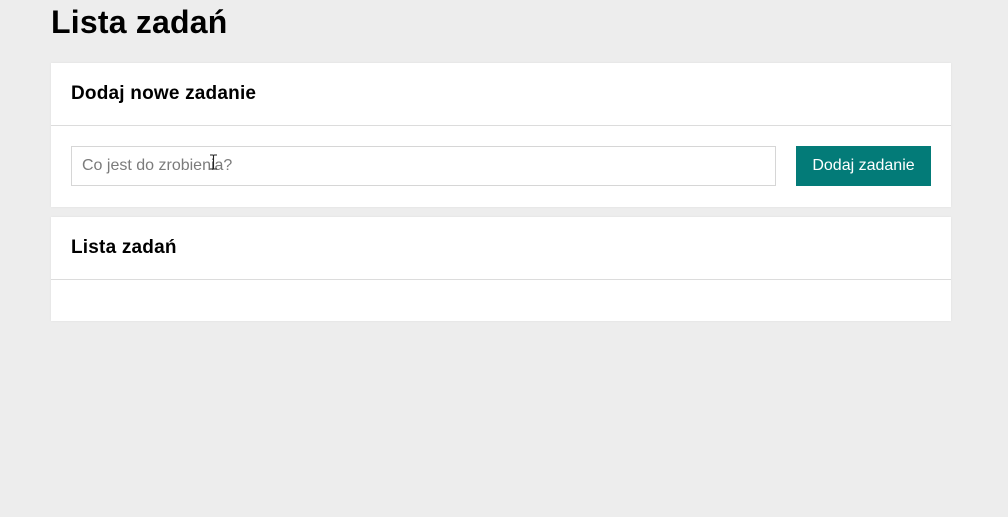 This screenshot has width=1008, height=517. What do you see at coordinates (501, 300) in the screenshot?
I see `task-list` at bounding box center [501, 300].